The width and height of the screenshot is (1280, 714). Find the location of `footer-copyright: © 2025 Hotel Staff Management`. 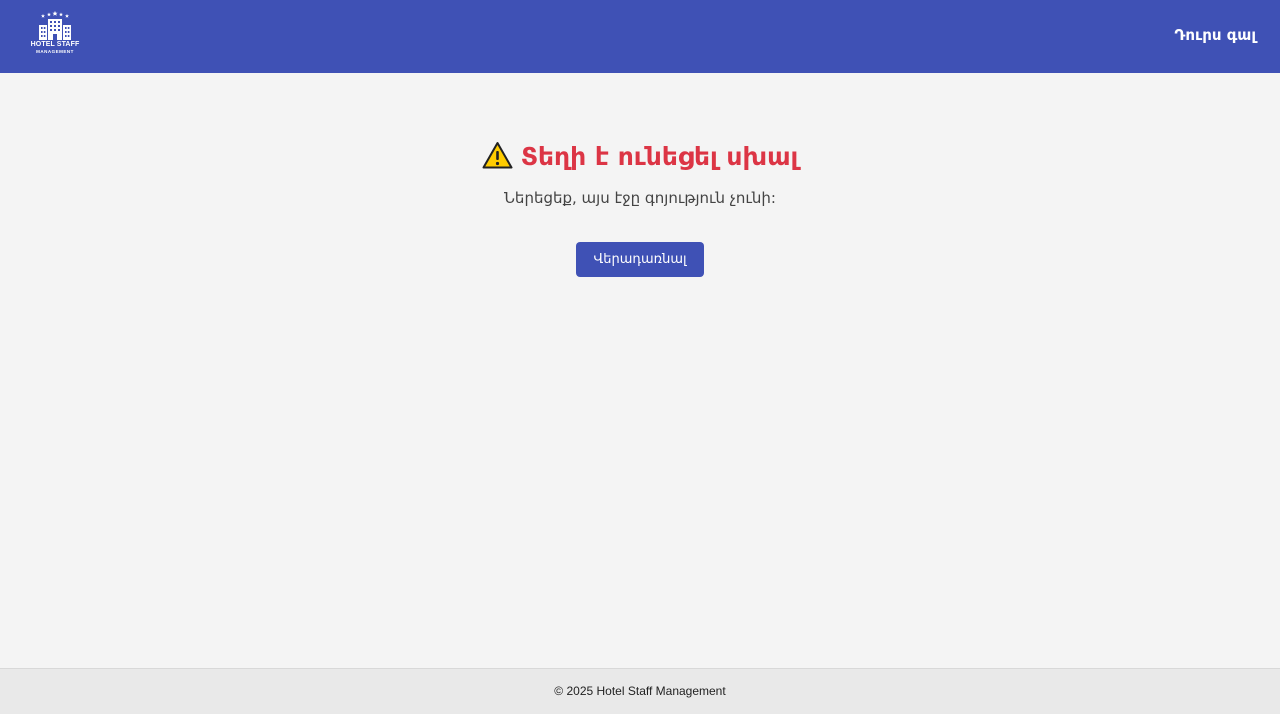

footer-copyright: © 2025 Hotel Staff Management is located at coordinates (640, 691).